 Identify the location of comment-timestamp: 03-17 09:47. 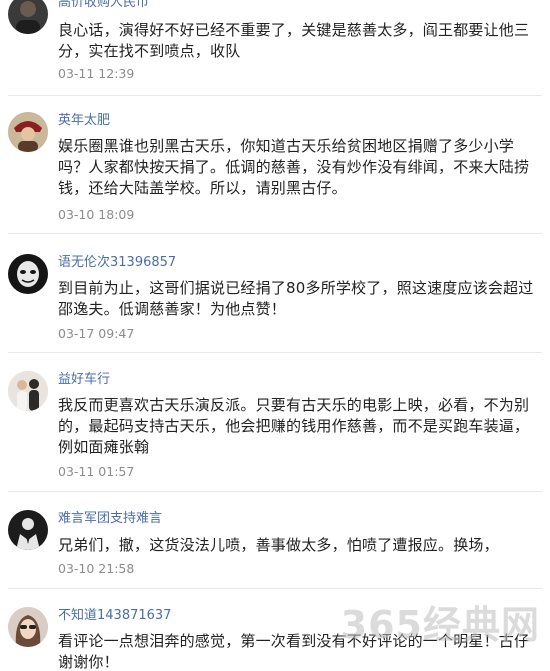
(96, 333).